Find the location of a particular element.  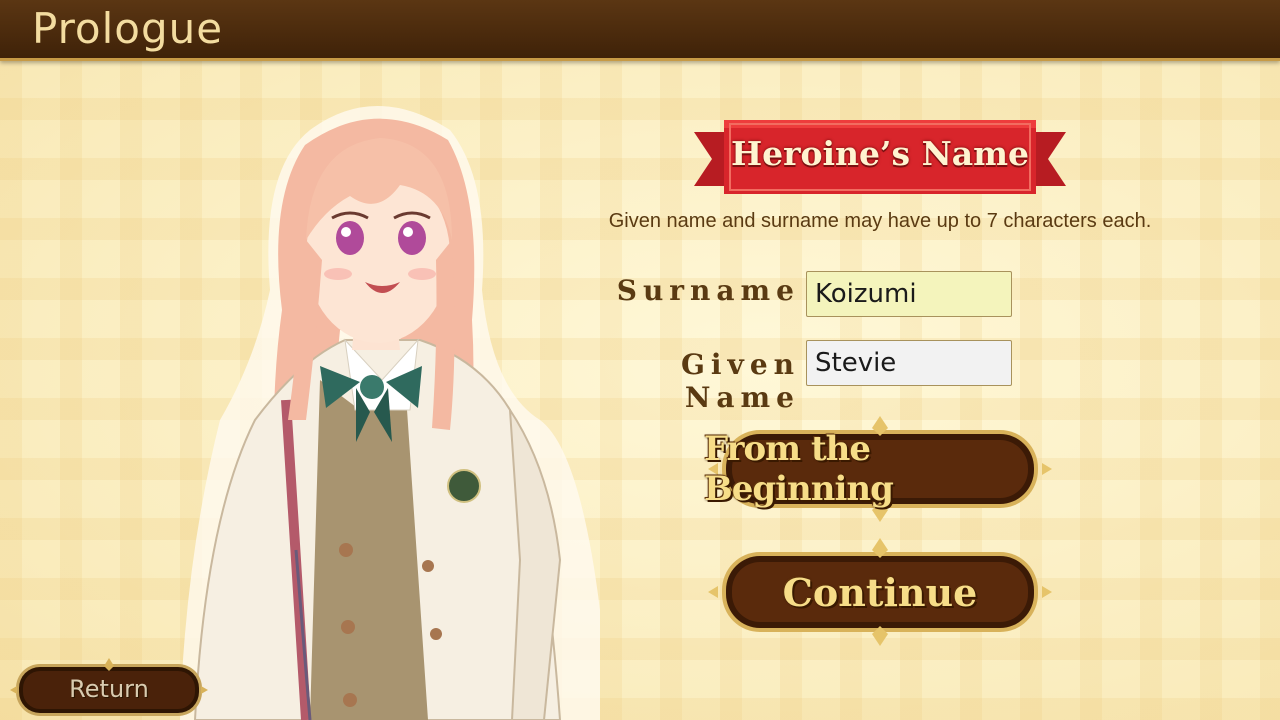

given-name-label: Given Name is located at coordinates (740, 381).